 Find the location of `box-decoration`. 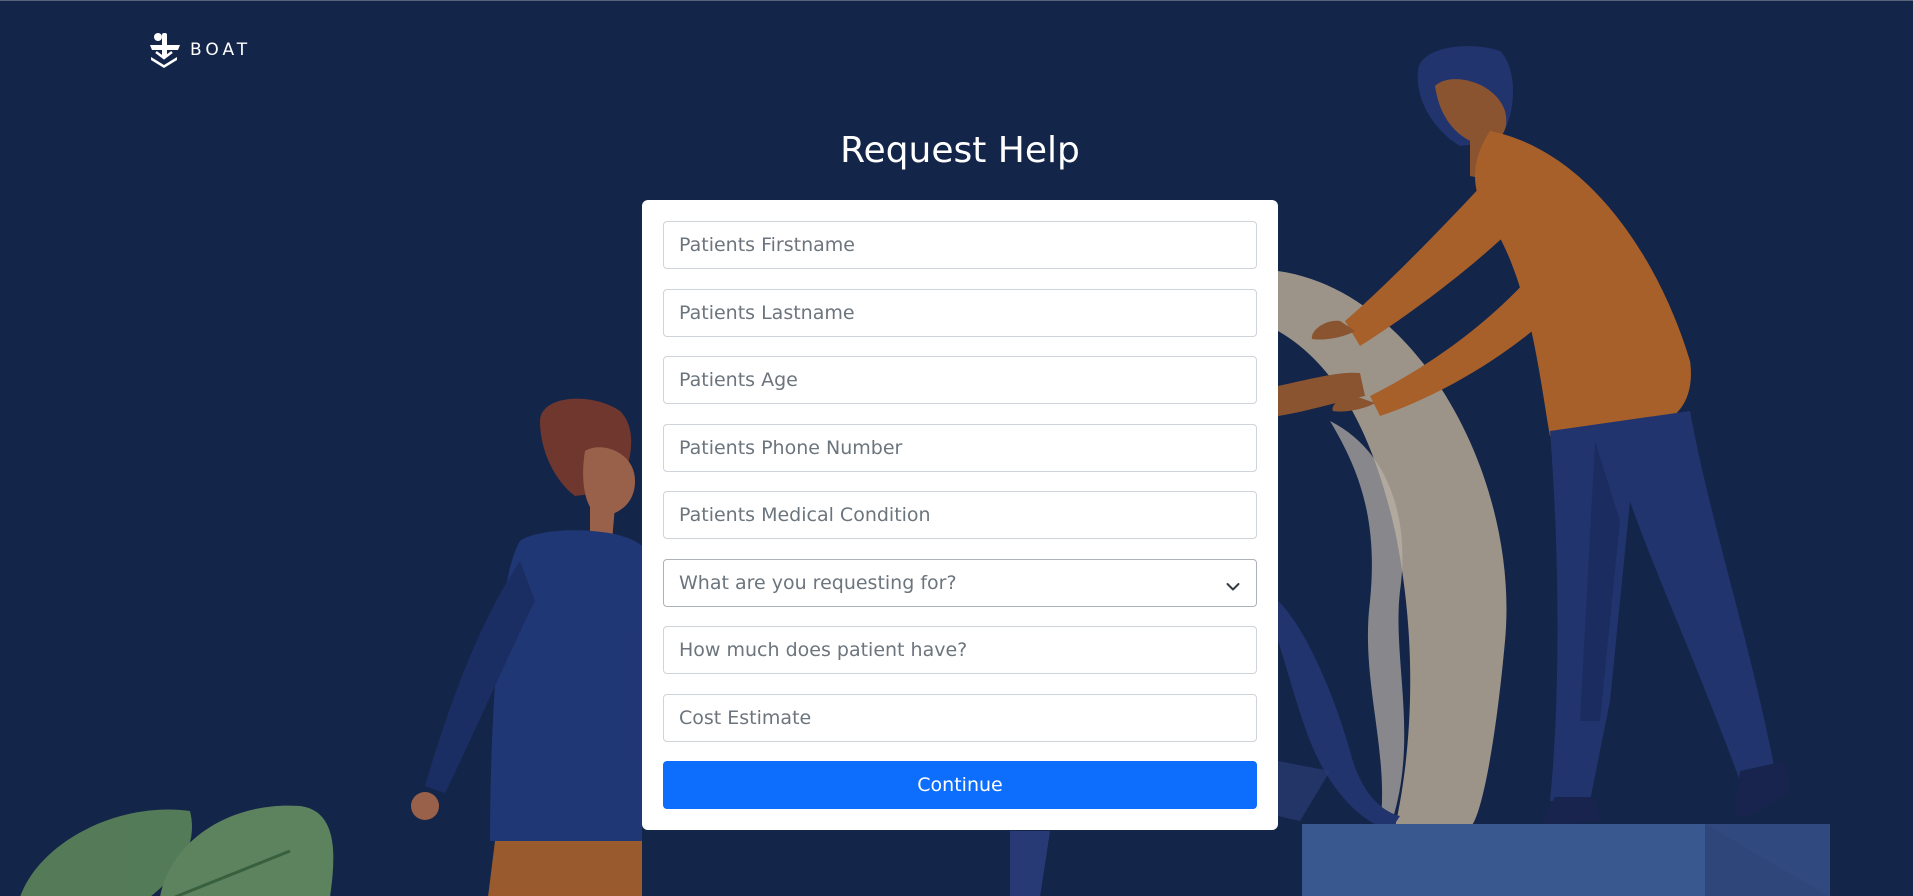

box-decoration is located at coordinates (1566, 860).